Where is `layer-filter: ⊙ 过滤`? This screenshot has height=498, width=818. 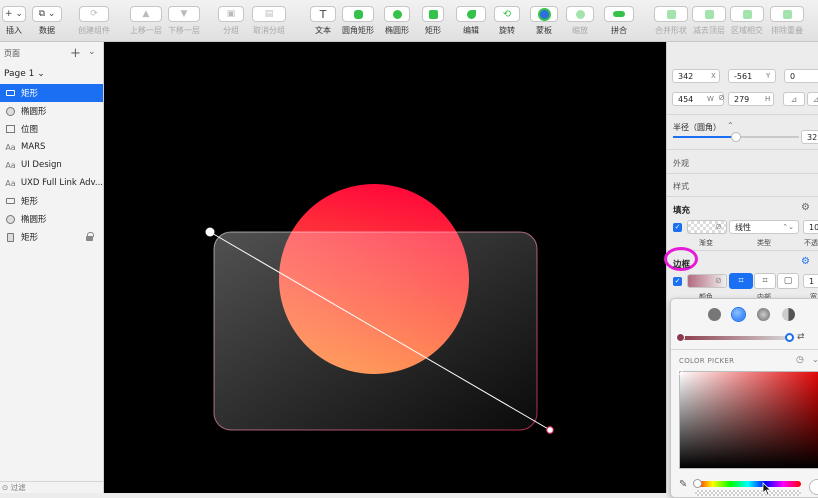 layer-filter: ⊙ 过滤 is located at coordinates (52, 487).